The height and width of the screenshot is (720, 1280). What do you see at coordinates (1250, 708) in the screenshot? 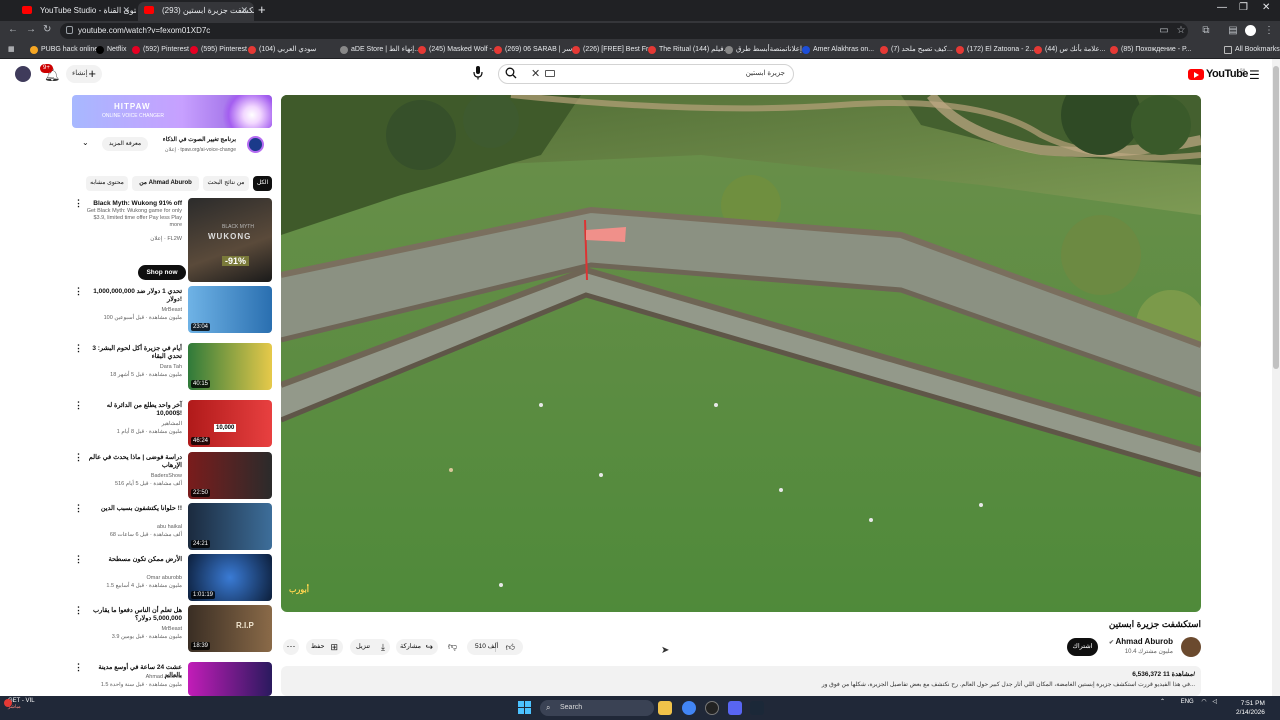
I see `system-clock: 7:51 PM 2/14/2026` at bounding box center [1250, 708].